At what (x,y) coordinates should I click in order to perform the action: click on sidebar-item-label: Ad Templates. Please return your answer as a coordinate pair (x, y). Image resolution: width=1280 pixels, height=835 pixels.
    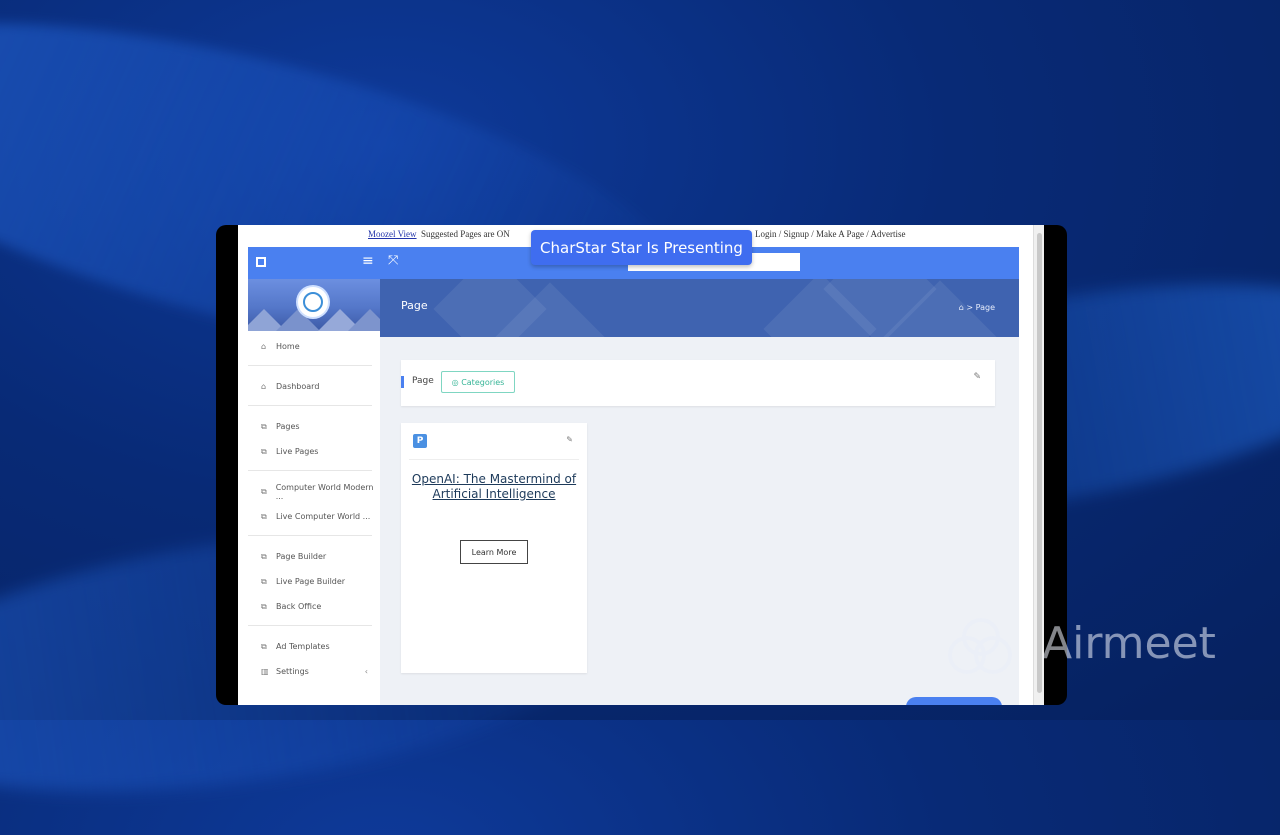
    Looking at the image, I should click on (303, 646).